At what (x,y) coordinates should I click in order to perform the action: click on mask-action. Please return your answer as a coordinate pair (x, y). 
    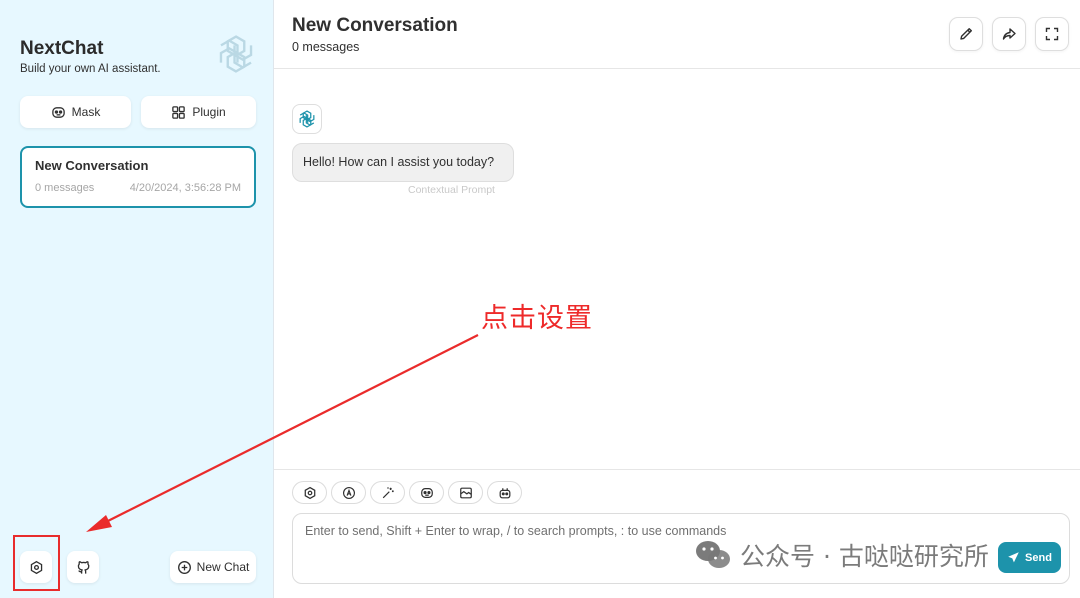
    Looking at the image, I should click on (426, 492).